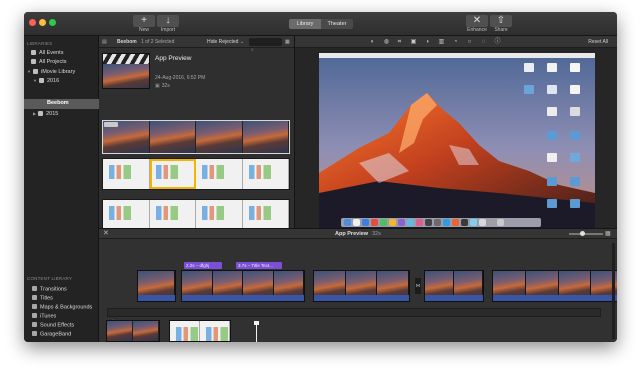 This screenshot has height=375, width=640. Describe the element at coordinates (33, 52) in the screenshot. I see `events-icon` at that location.